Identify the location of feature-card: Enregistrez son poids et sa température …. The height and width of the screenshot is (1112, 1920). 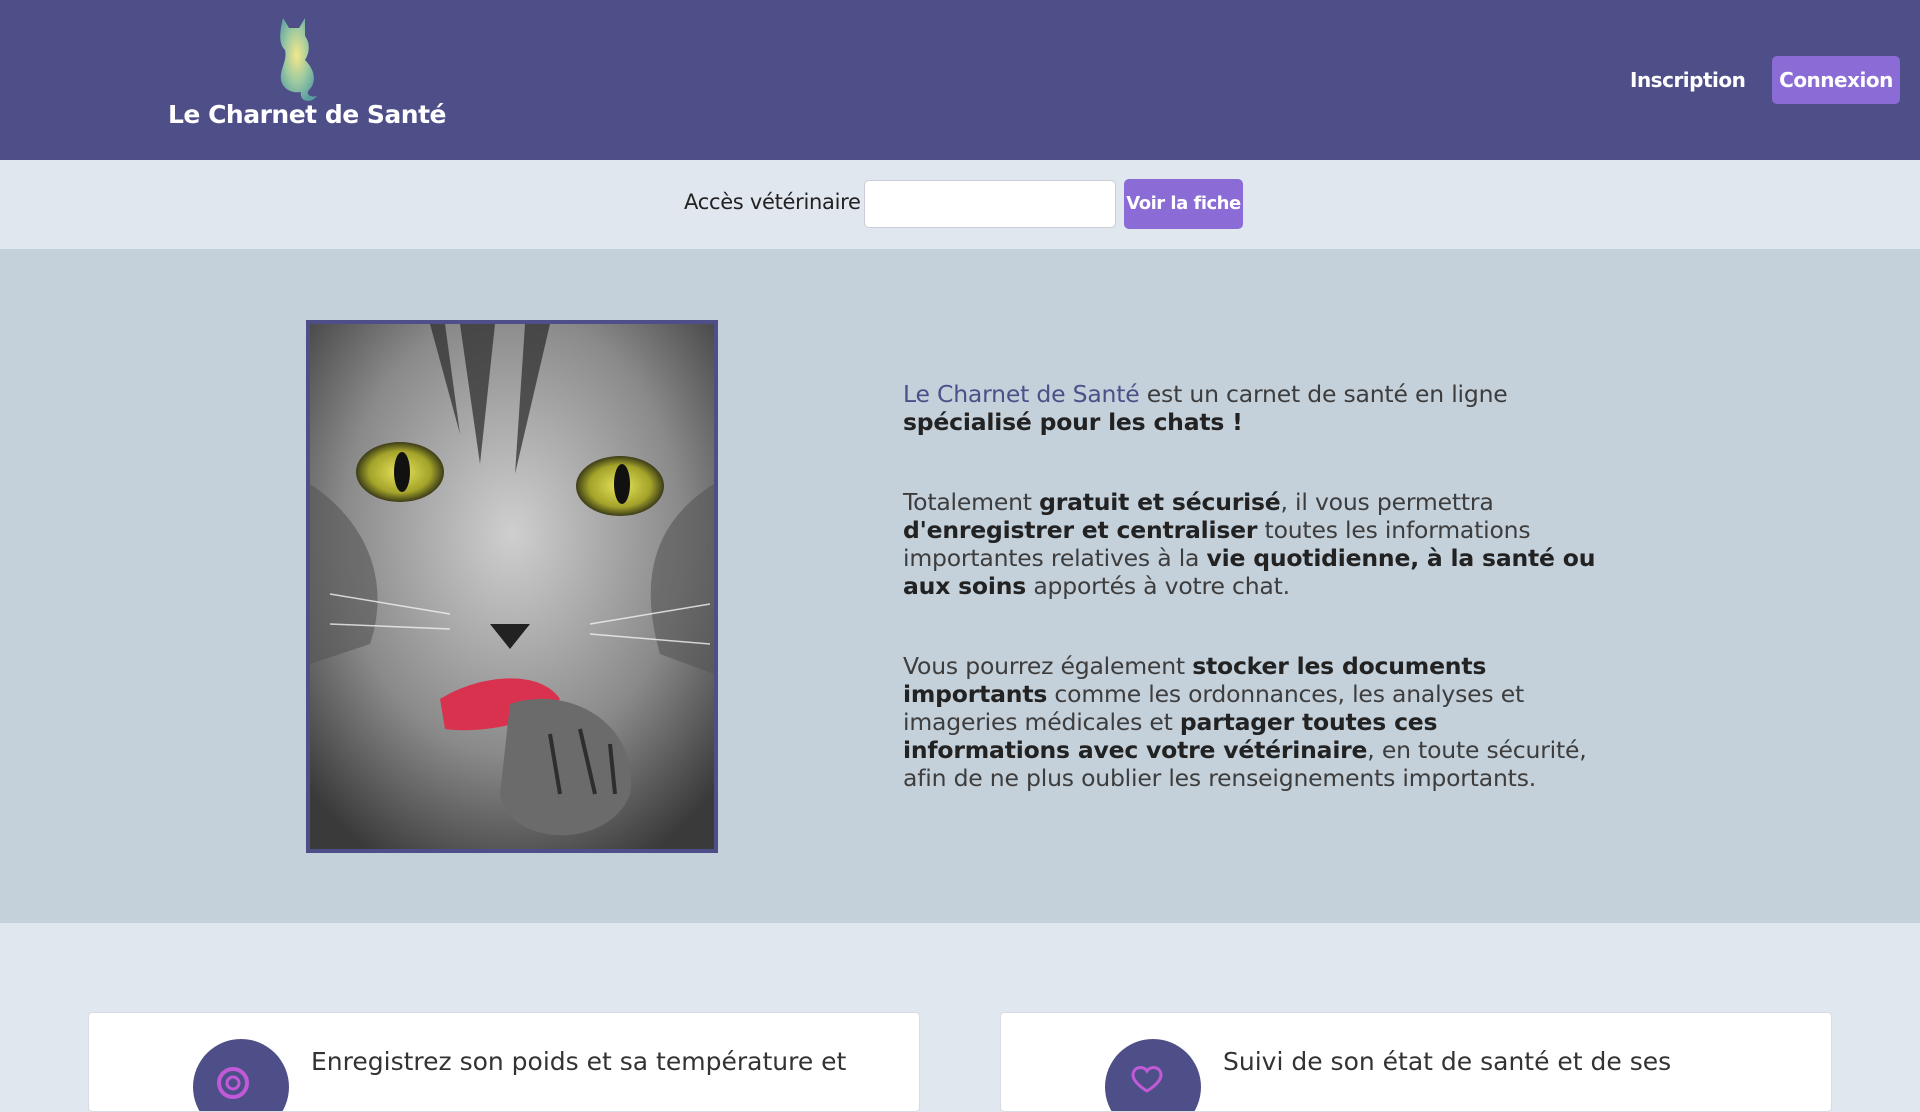
(504, 1062).